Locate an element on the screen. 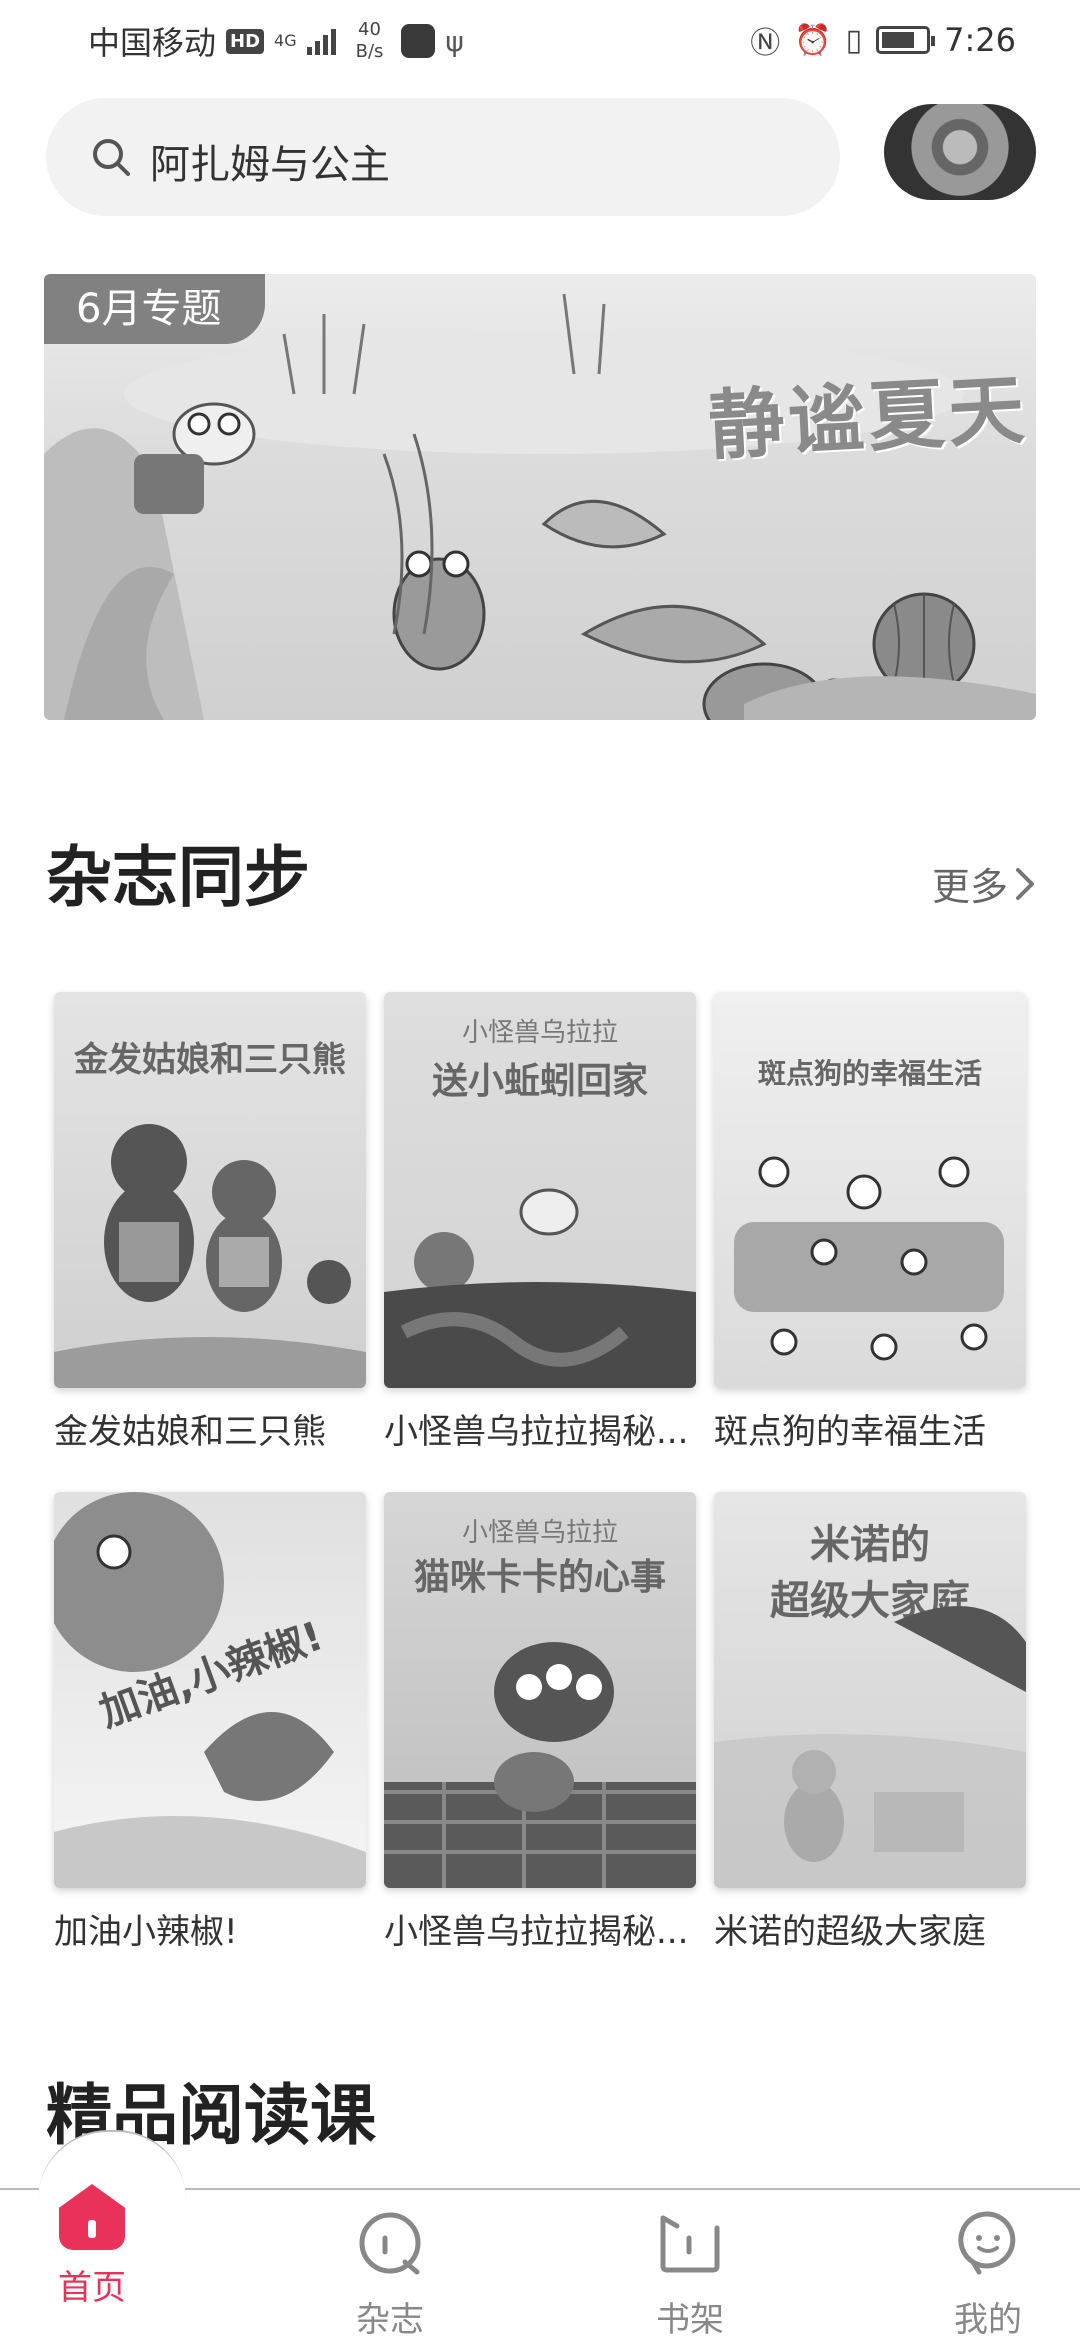  book-title: 米诺的超级大家庭 is located at coordinates (874, 1928).